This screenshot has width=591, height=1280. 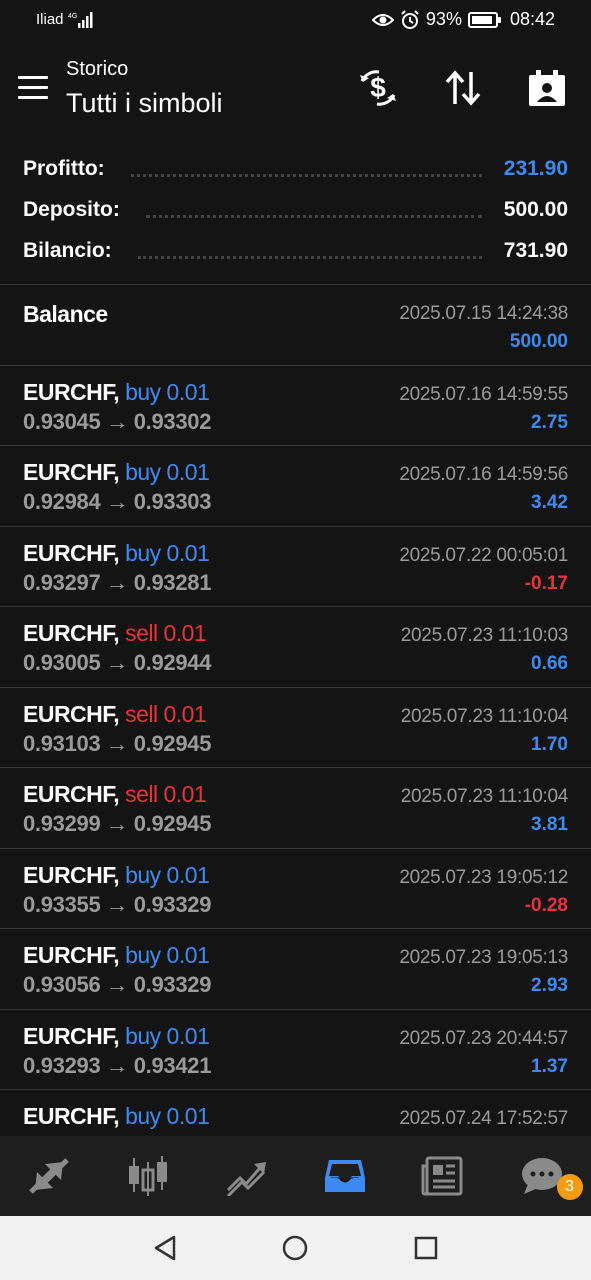 What do you see at coordinates (542, 1176) in the screenshot?
I see `tab-messages: 3` at bounding box center [542, 1176].